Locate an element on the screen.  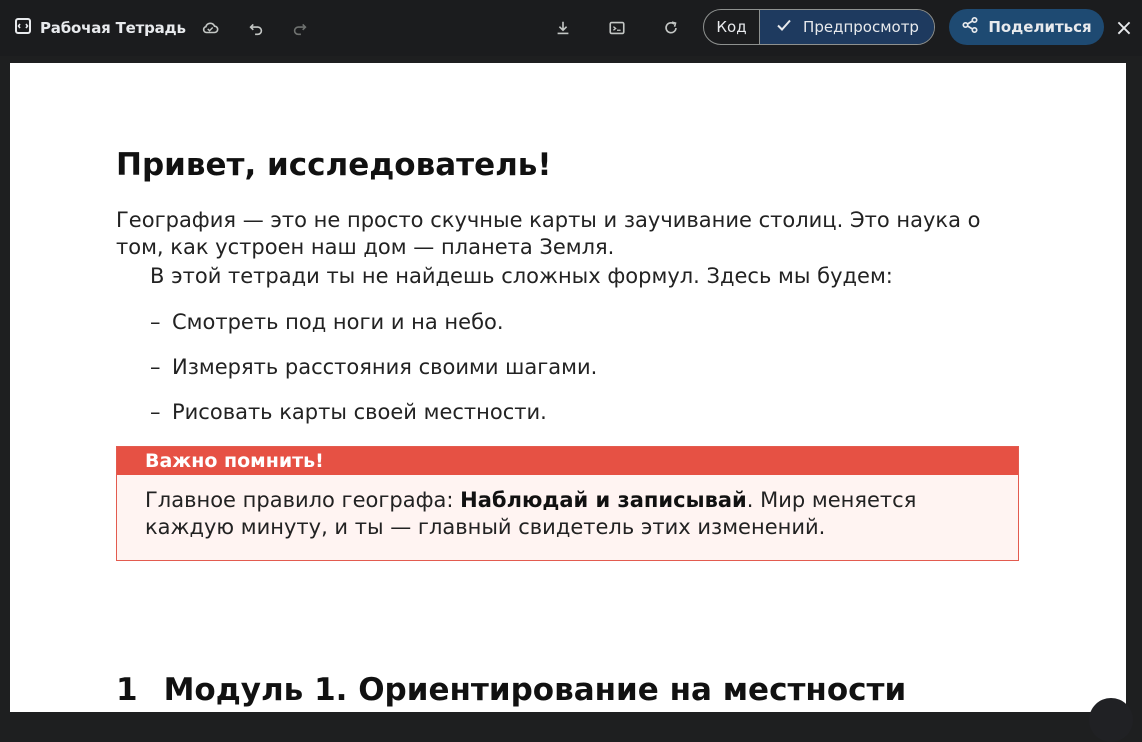
list-item: – Смотреть под ноги и на небо. is located at coordinates (373, 331).